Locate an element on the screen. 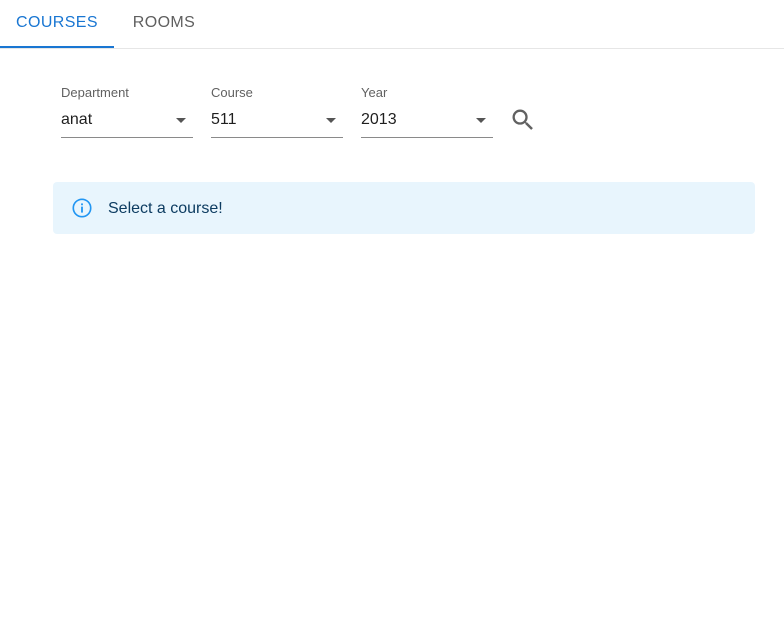  search-icon is located at coordinates (522, 119).